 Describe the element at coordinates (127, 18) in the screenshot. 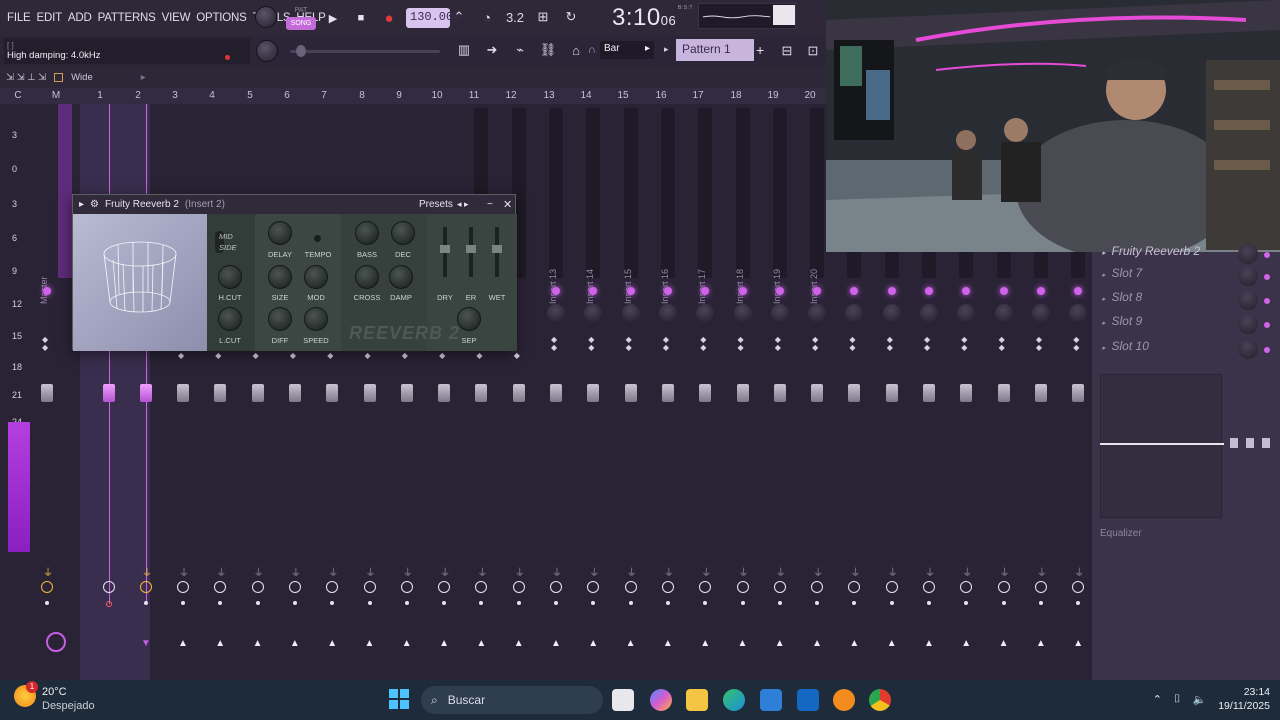

I see `menu-patterns: PATTERNS` at that location.